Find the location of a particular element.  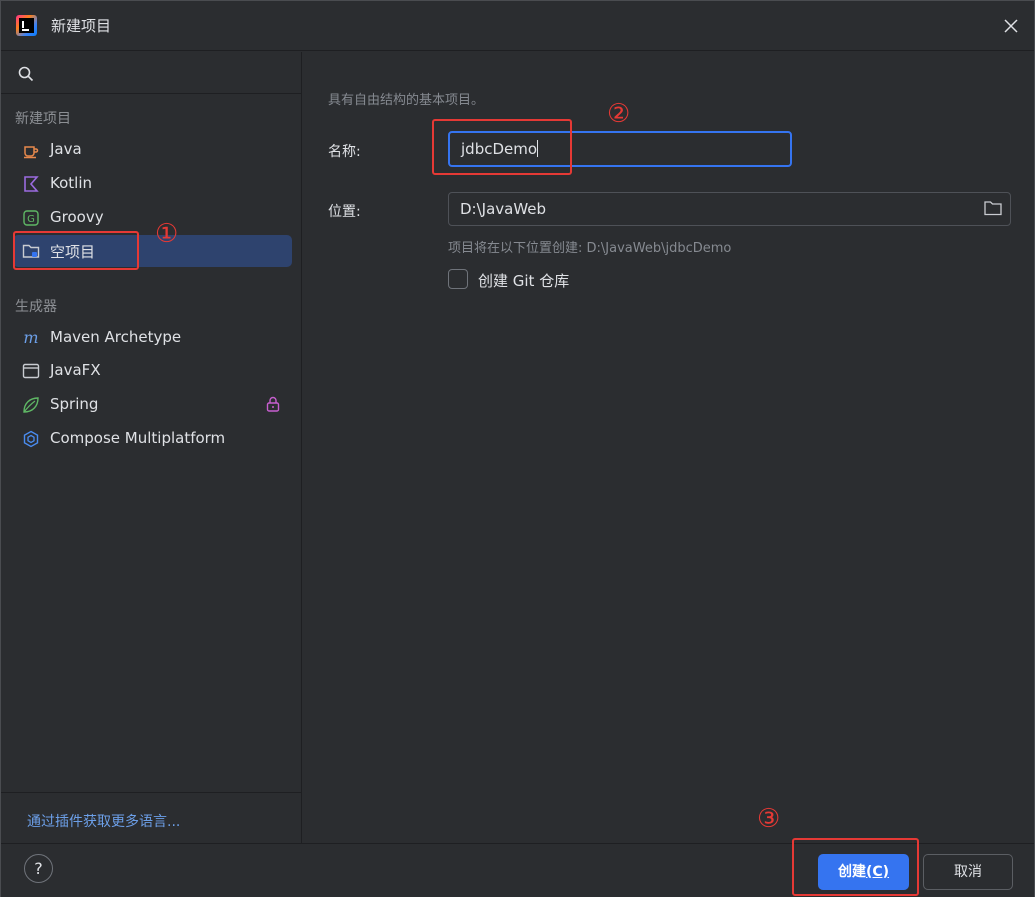

close-button is located at coordinates (1011, 26).